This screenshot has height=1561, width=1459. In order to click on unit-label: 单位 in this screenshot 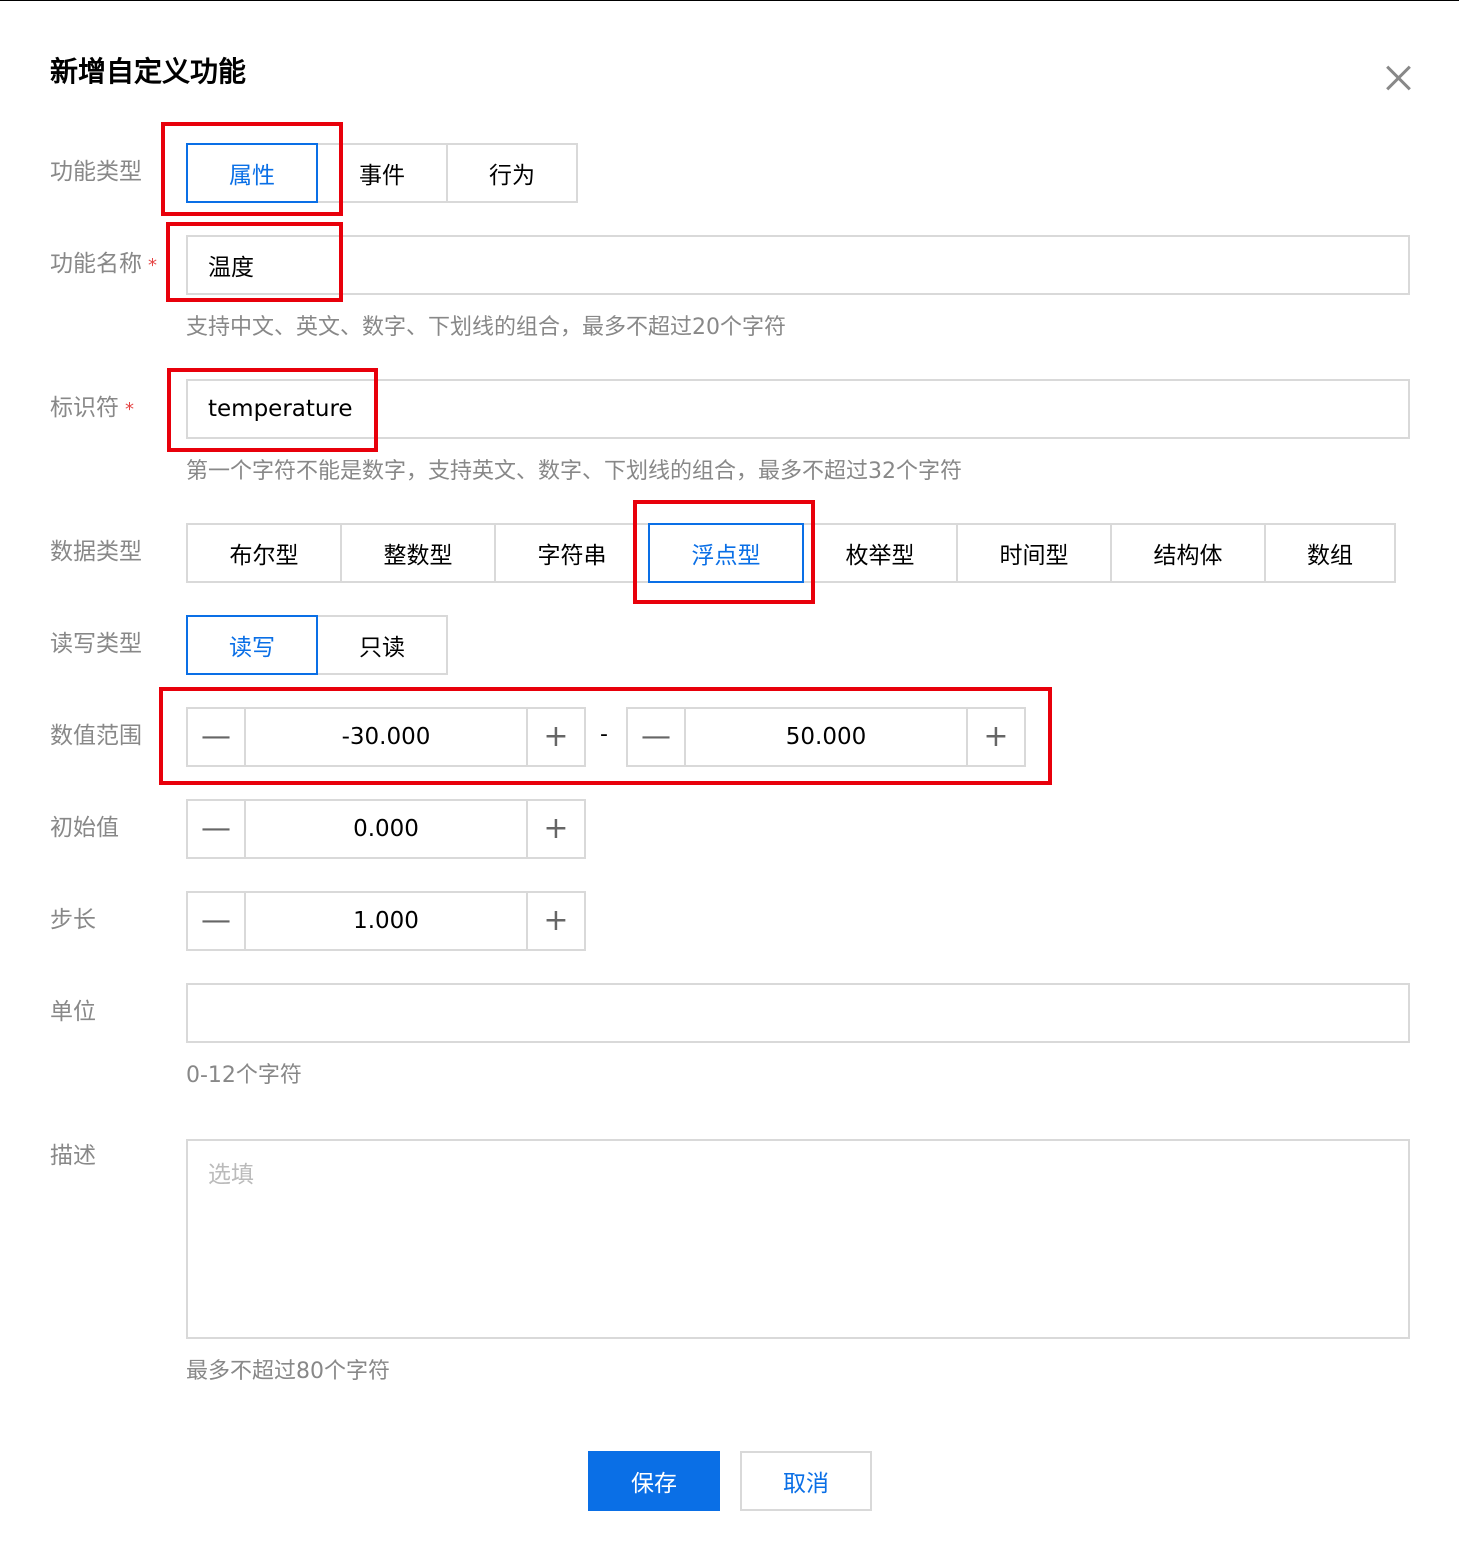, I will do `click(73, 1012)`.